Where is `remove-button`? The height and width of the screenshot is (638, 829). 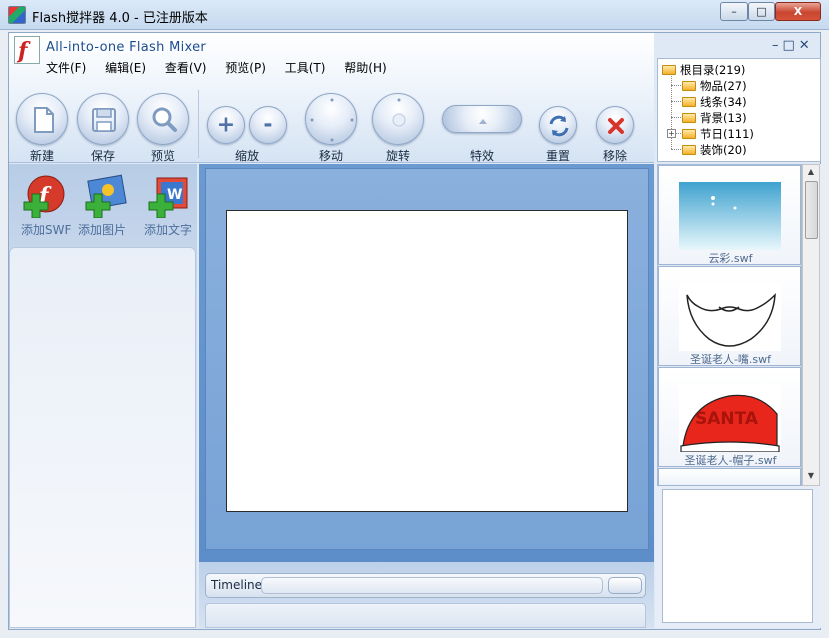
remove-button is located at coordinates (615, 125).